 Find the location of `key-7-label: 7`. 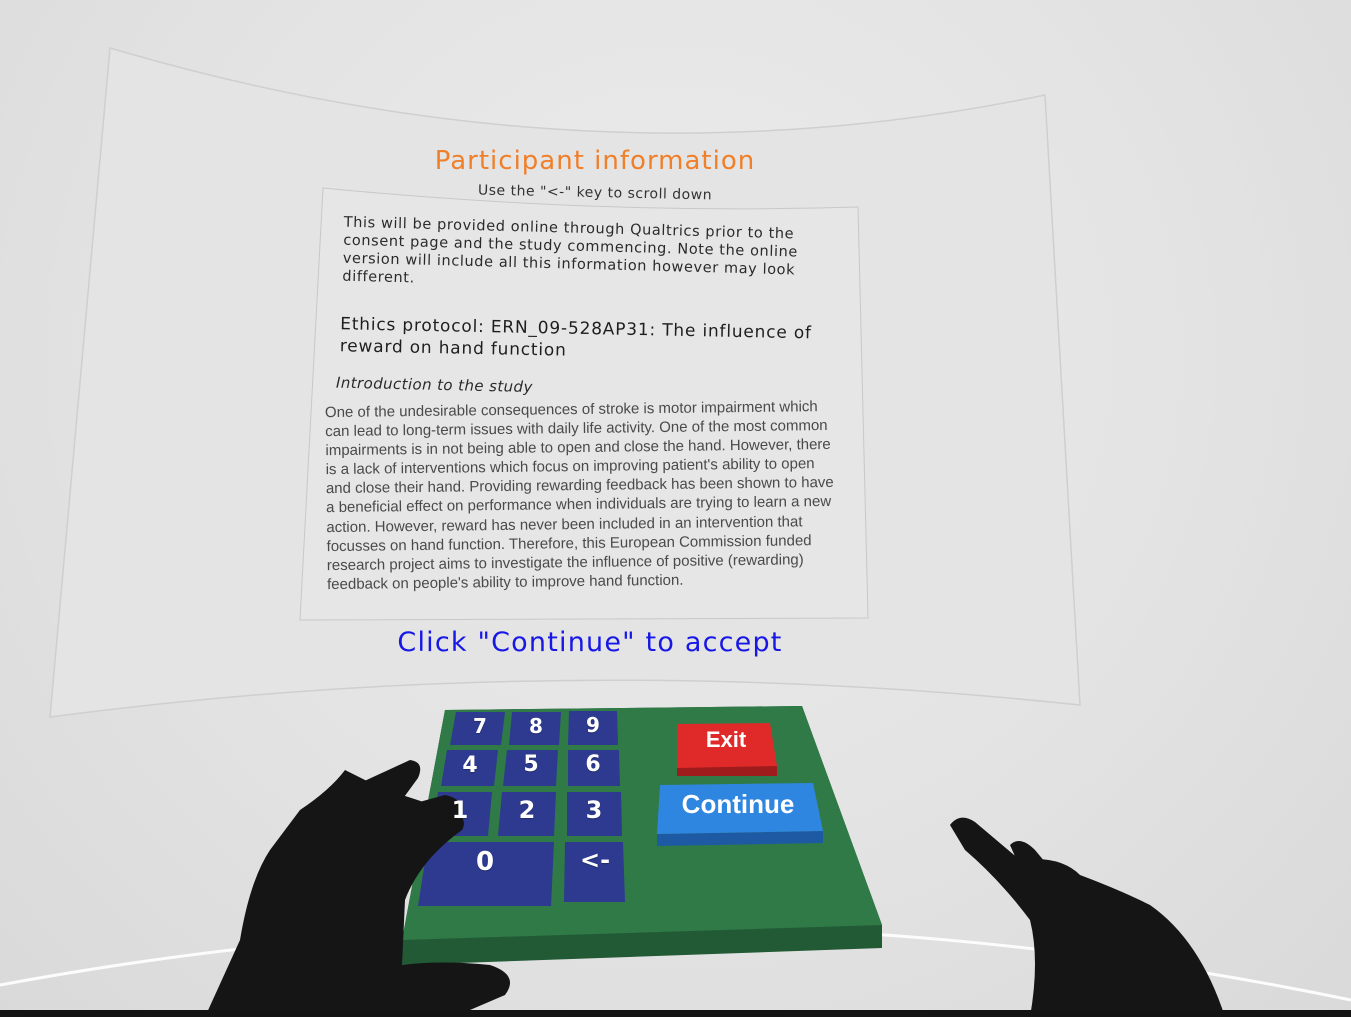

key-7-label: 7 is located at coordinates (480, 726).